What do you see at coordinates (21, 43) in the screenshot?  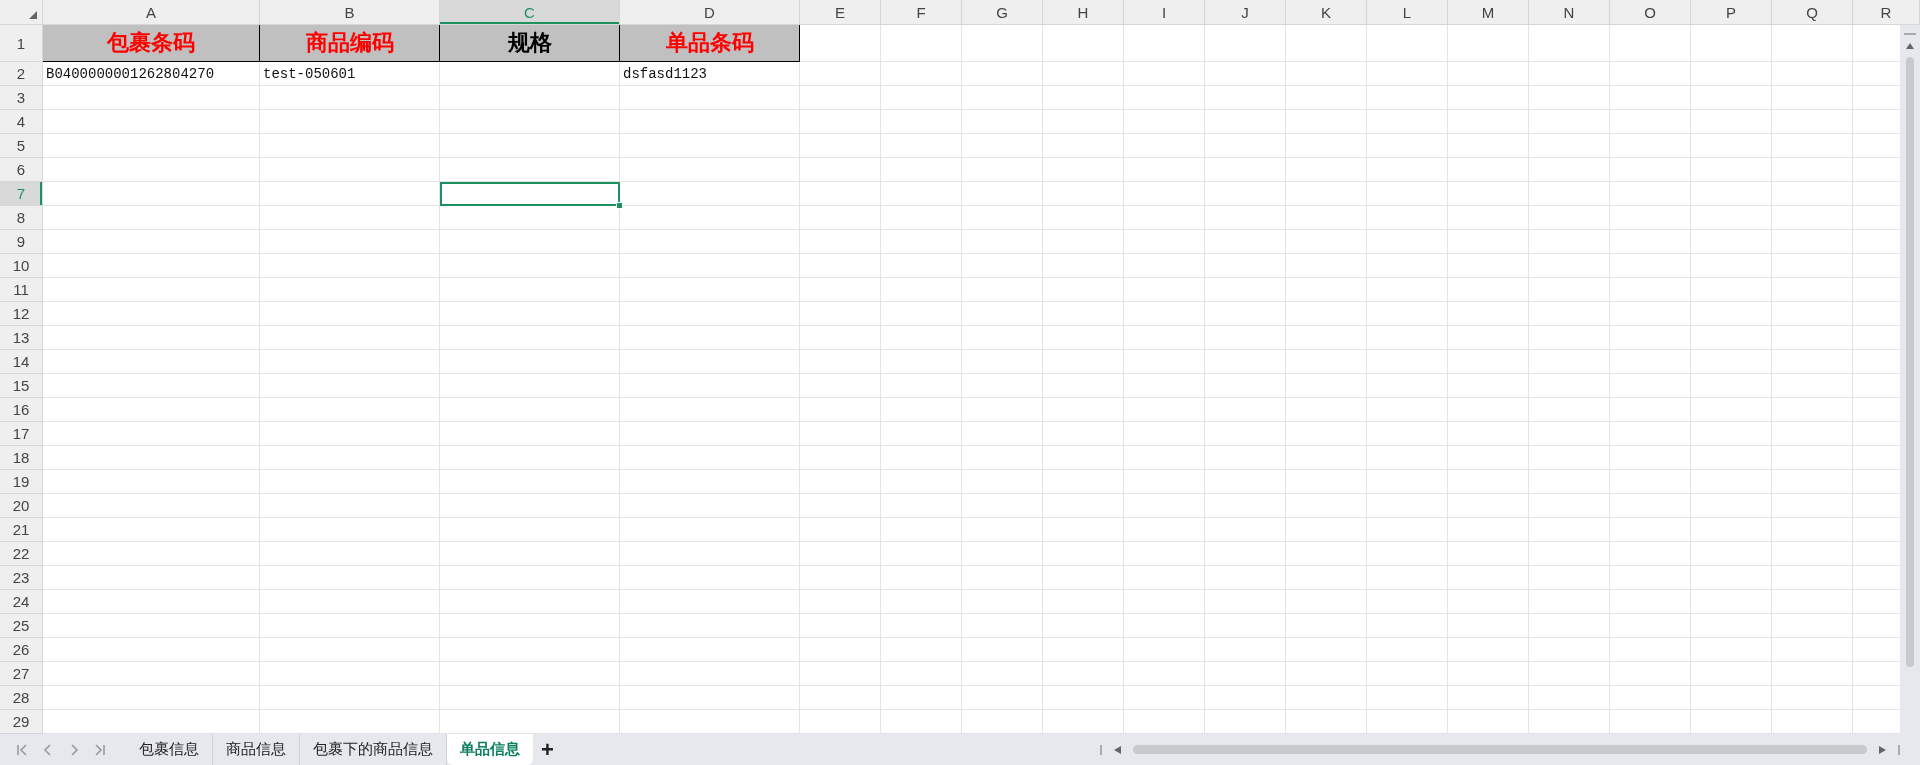 I see `row-header: 1` at bounding box center [21, 43].